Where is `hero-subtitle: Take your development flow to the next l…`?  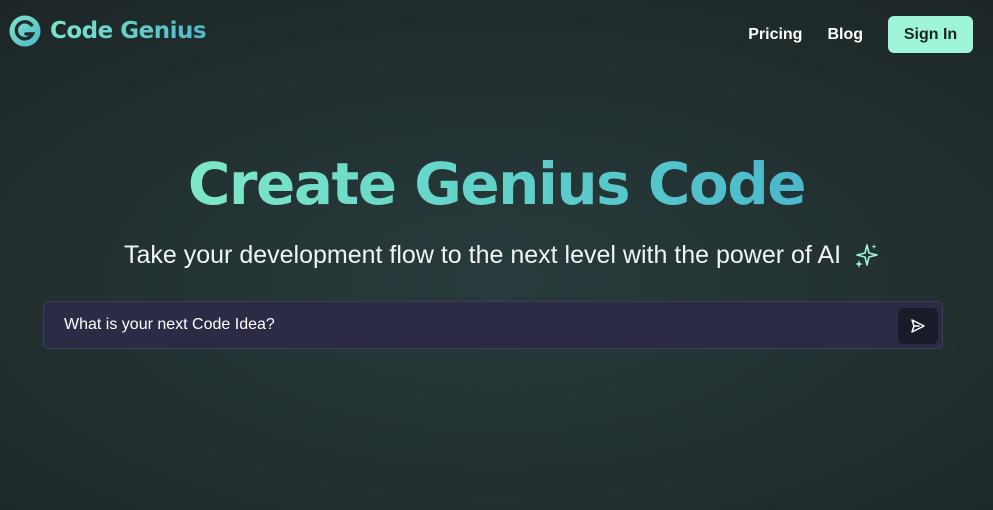 hero-subtitle: Take your development flow to the next l… is located at coordinates (501, 255).